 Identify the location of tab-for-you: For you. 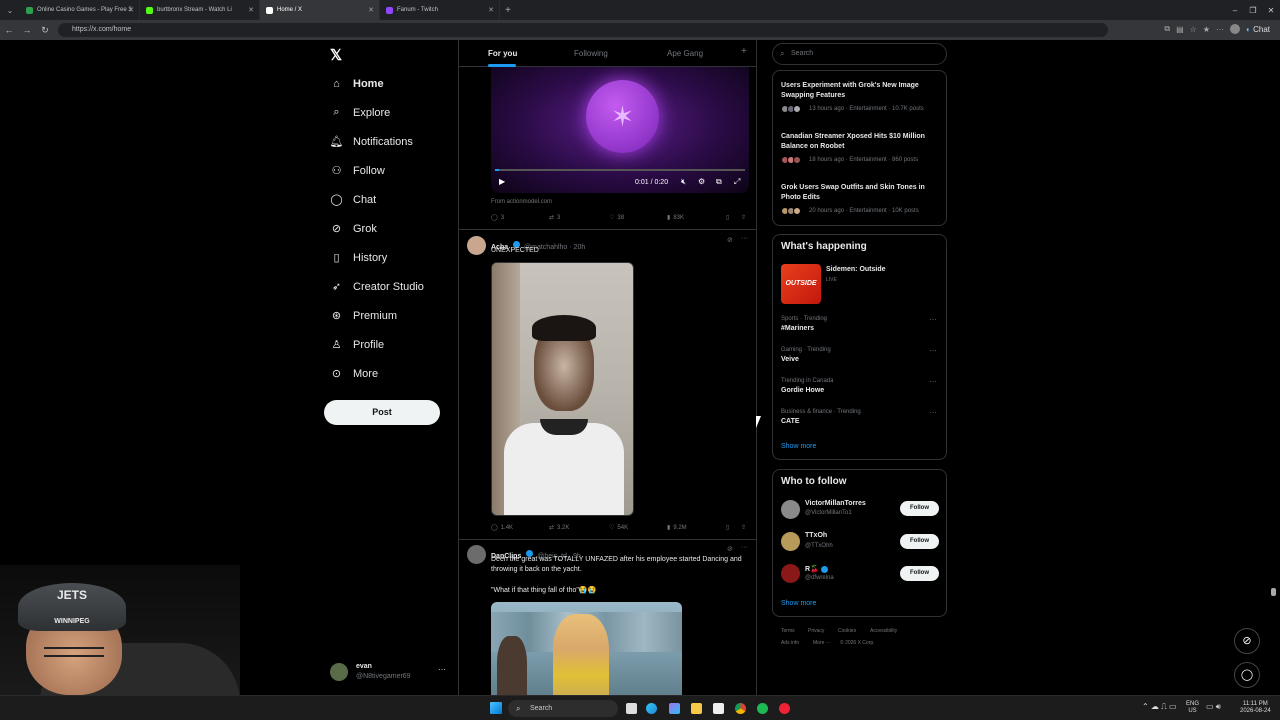
(502, 53).